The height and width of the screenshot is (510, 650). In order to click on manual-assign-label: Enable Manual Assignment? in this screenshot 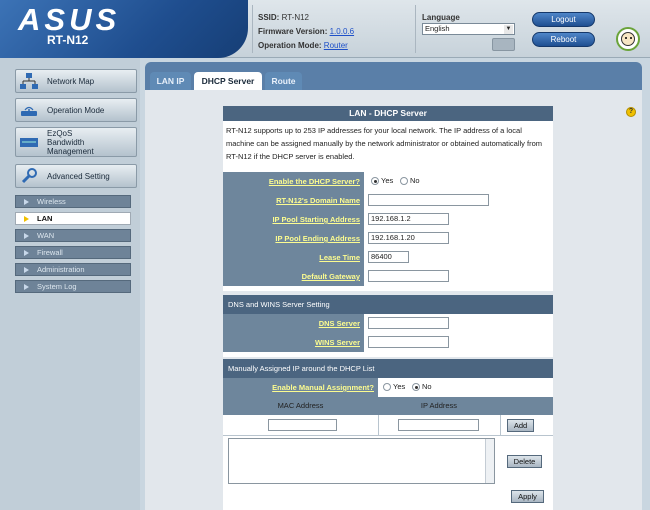, I will do `click(300, 387)`.